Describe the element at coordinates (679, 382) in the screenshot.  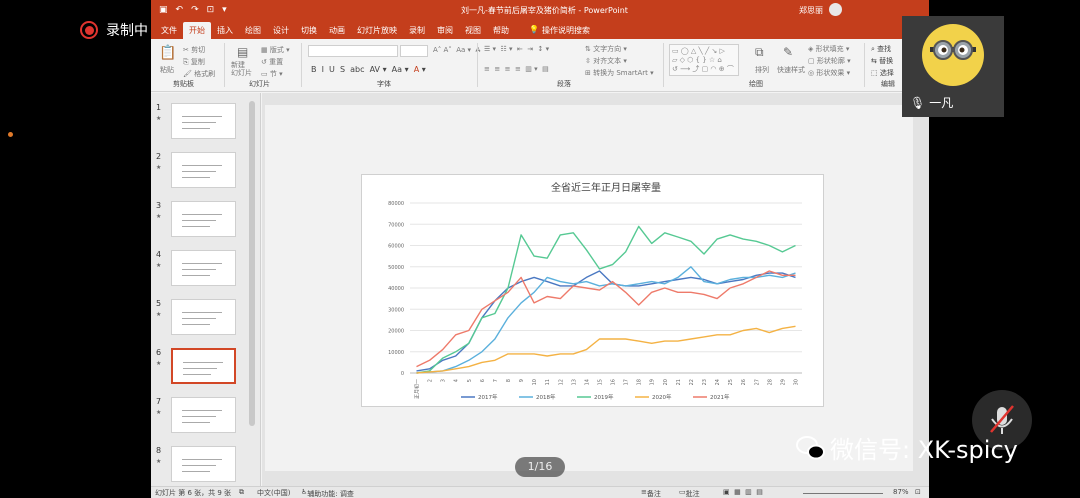
I see `x-tick-label: 21` at that location.